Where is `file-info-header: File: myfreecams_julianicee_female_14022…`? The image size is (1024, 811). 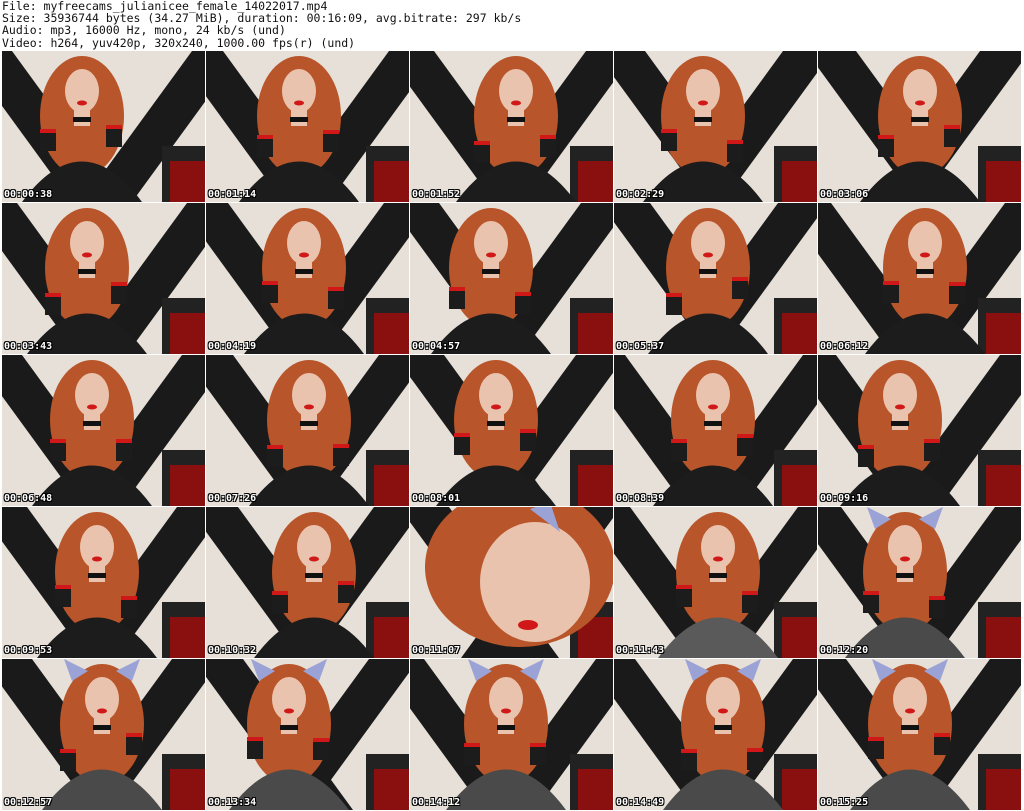
file-info-header: File: myfreecams_julianicee_female_14022… is located at coordinates (512, 24).